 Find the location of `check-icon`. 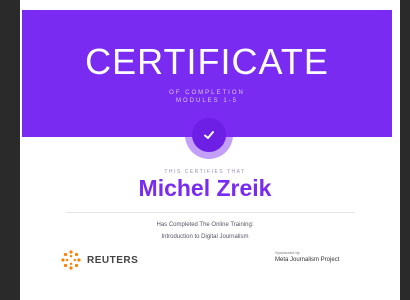

check-icon is located at coordinates (209, 135).